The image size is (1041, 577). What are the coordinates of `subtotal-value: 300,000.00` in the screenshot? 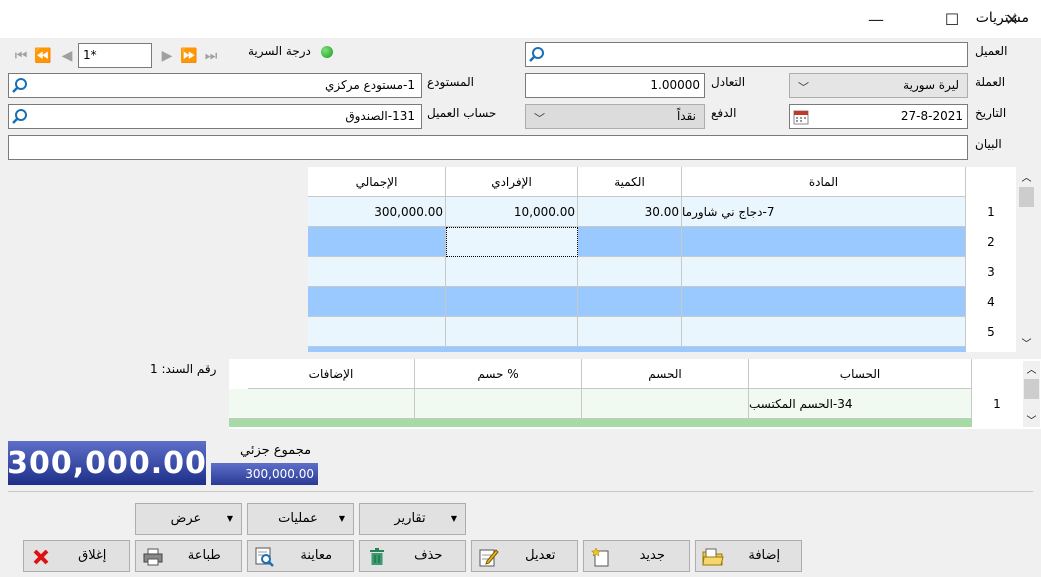 It's located at (264, 474).